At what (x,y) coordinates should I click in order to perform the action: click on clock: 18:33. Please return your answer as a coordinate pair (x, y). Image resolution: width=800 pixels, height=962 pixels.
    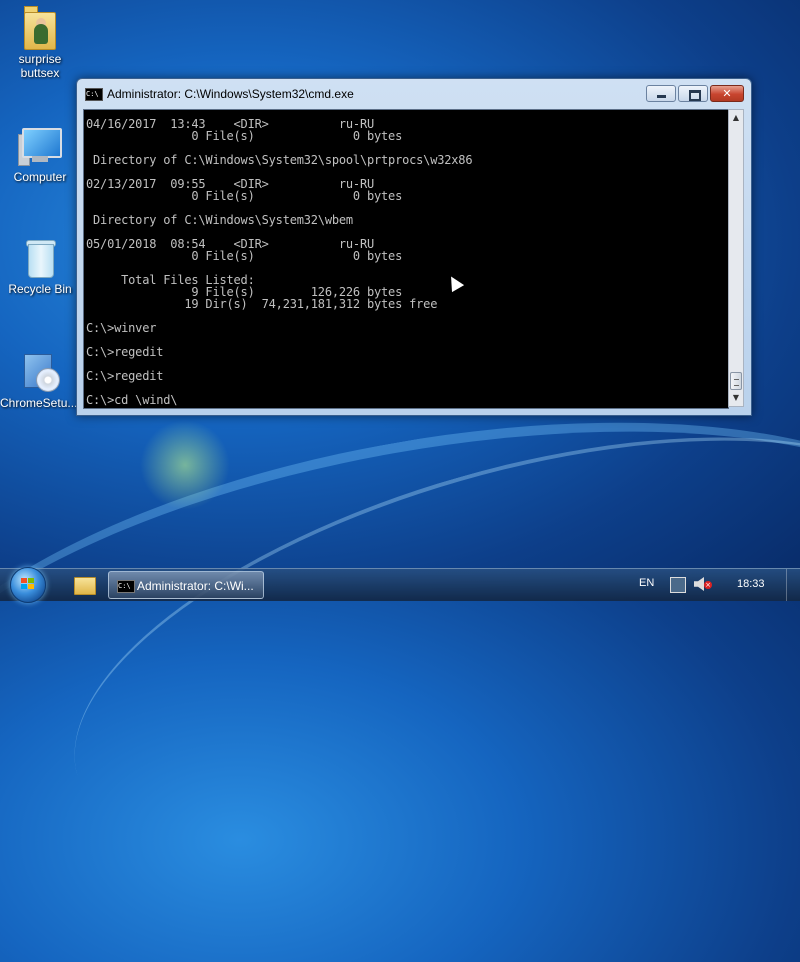
    Looking at the image, I should click on (751, 584).